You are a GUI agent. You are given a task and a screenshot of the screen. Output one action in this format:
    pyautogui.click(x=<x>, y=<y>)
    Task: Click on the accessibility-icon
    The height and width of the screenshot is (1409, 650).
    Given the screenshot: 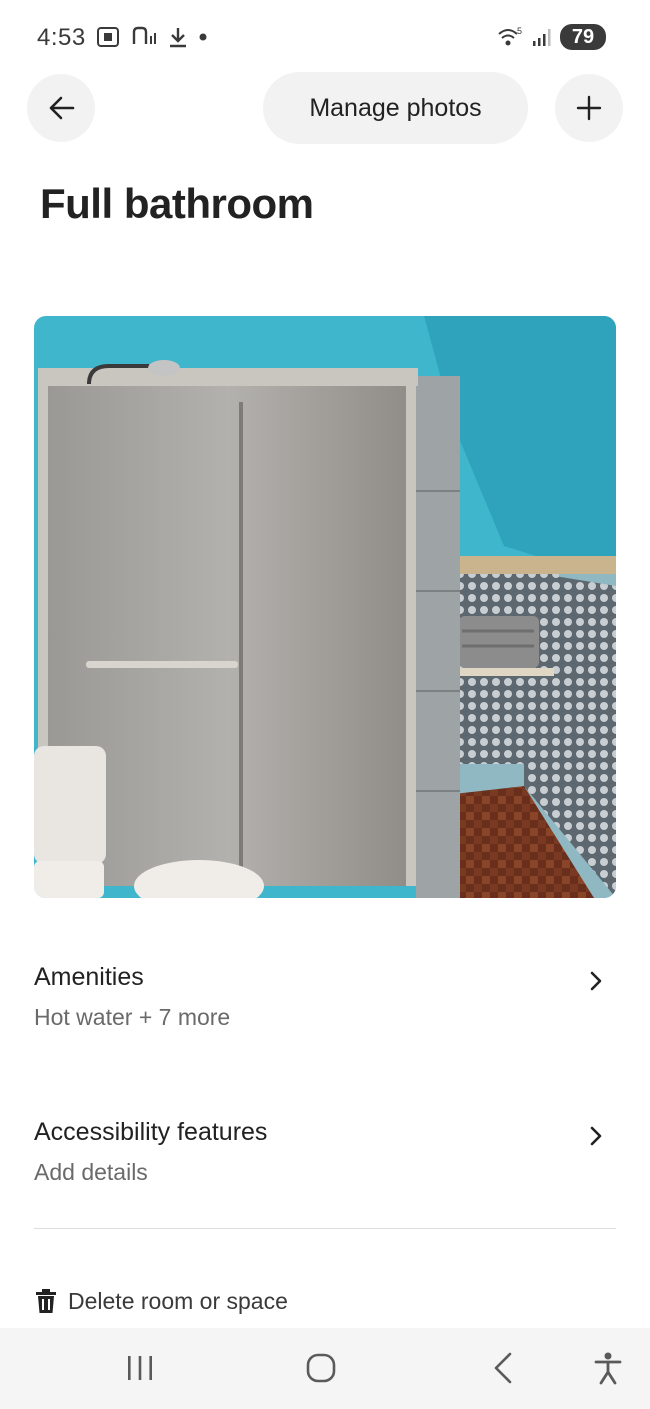 What is the action you would take?
    pyautogui.click(x=608, y=1368)
    